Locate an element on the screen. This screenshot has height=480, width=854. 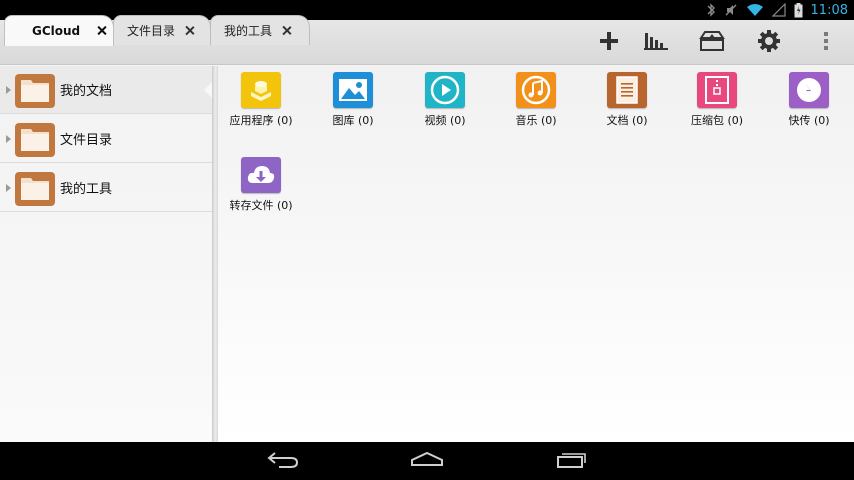
category-apps: 应用程序 (0) is located at coordinates (261, 100).